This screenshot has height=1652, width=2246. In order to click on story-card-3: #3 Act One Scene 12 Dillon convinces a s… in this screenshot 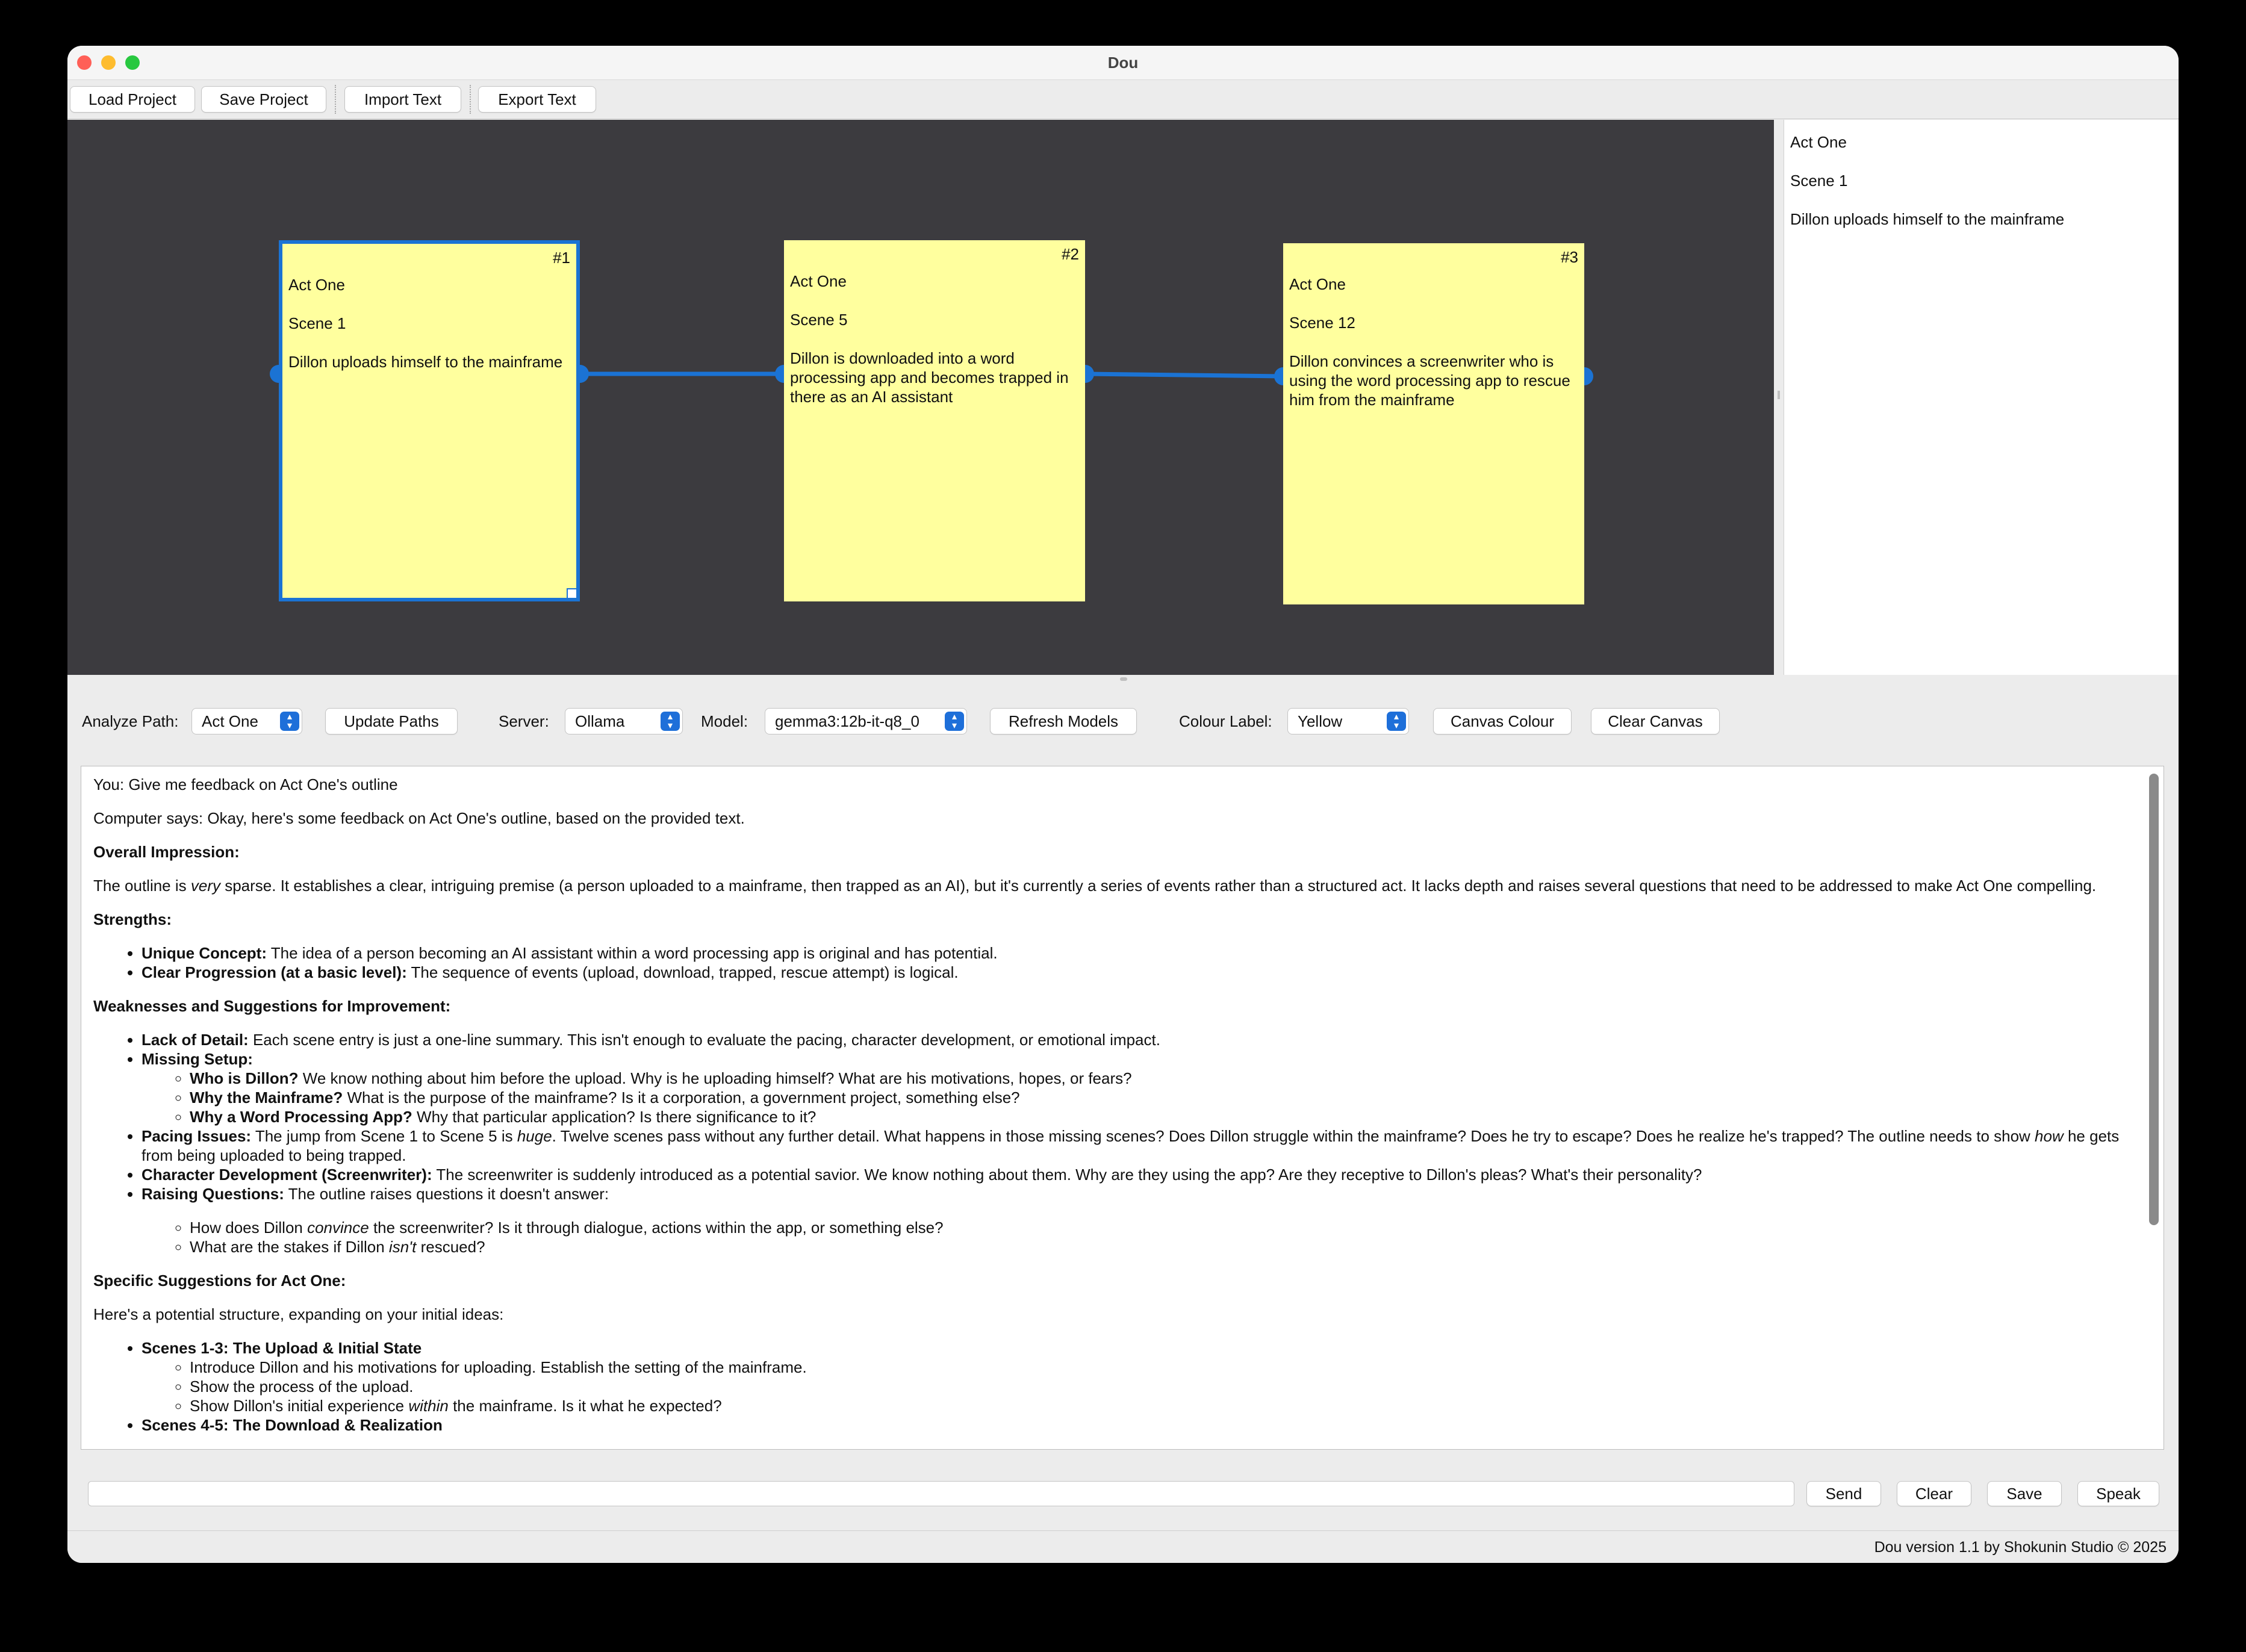, I will do `click(1433, 423)`.